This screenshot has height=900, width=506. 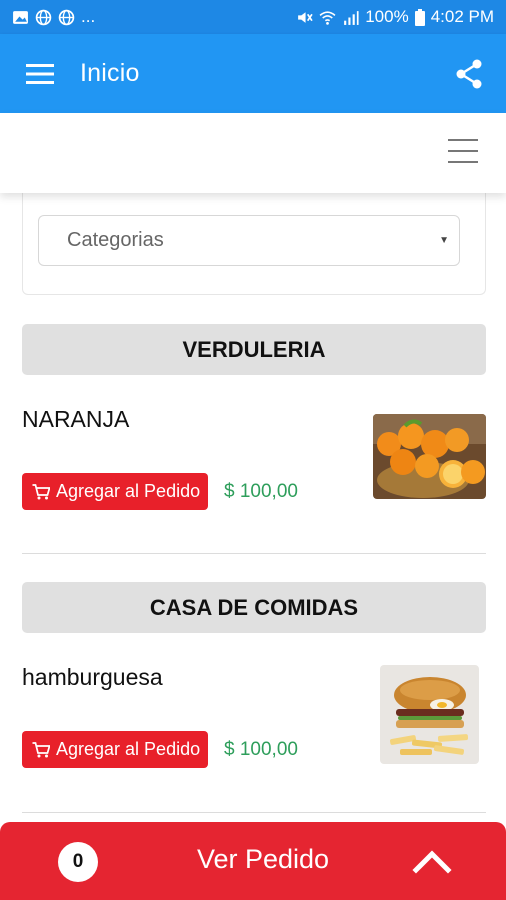 I want to click on signal-icon, so click(x=351, y=17).